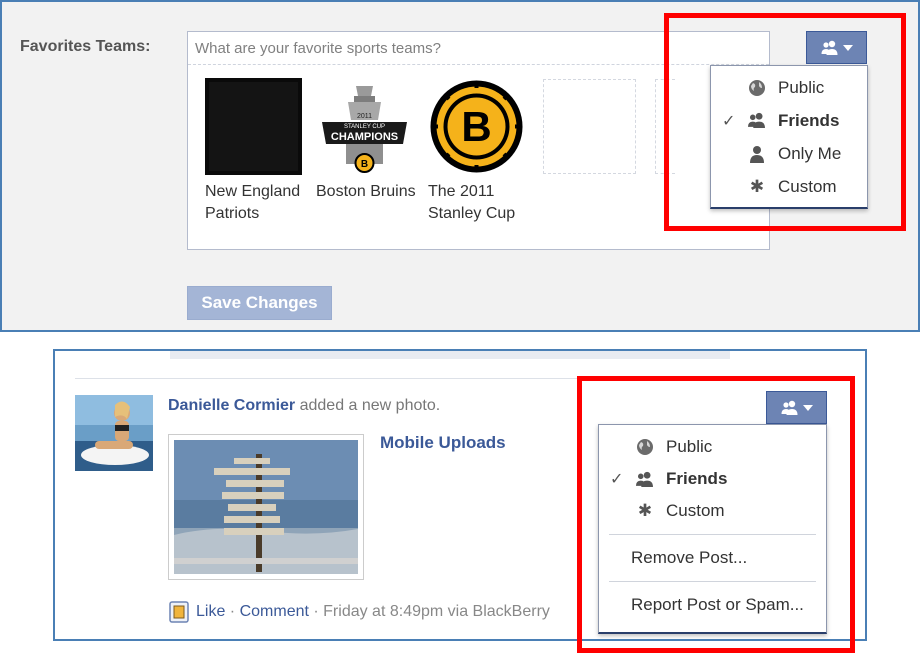  Describe the element at coordinates (429, 611) in the screenshot. I see `post-timestamp: · Friday at 8:49pm via BlackBerry` at that location.